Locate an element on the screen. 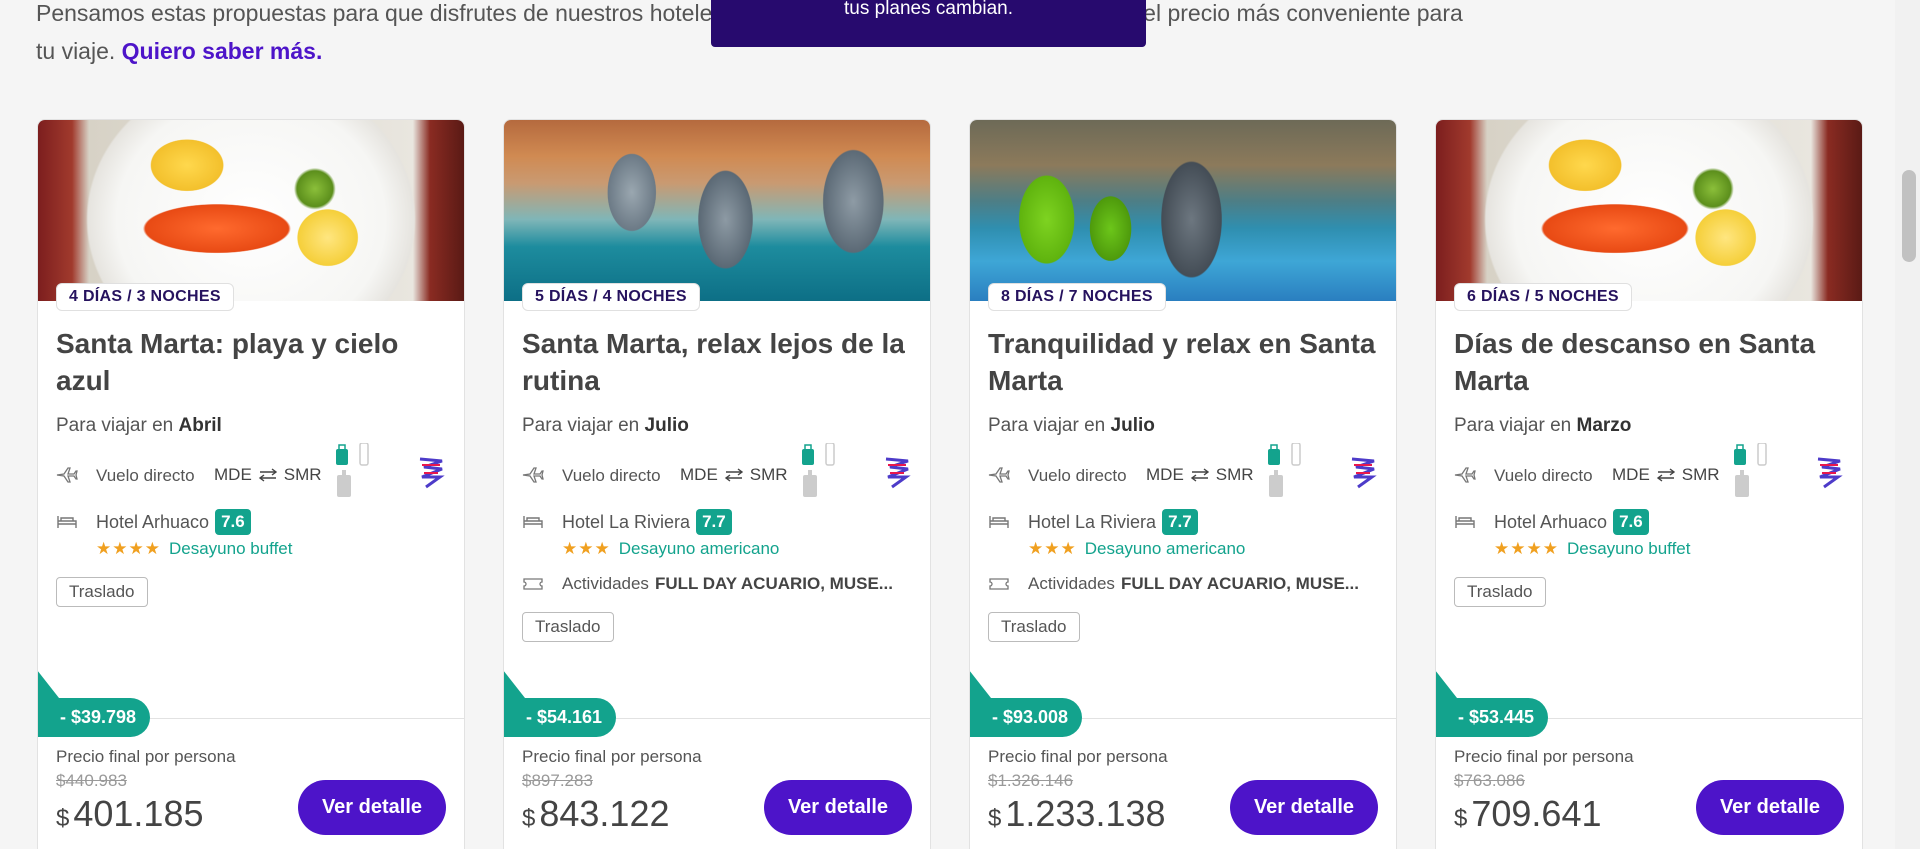  discount-badge: - $39.798 is located at coordinates (94, 703).